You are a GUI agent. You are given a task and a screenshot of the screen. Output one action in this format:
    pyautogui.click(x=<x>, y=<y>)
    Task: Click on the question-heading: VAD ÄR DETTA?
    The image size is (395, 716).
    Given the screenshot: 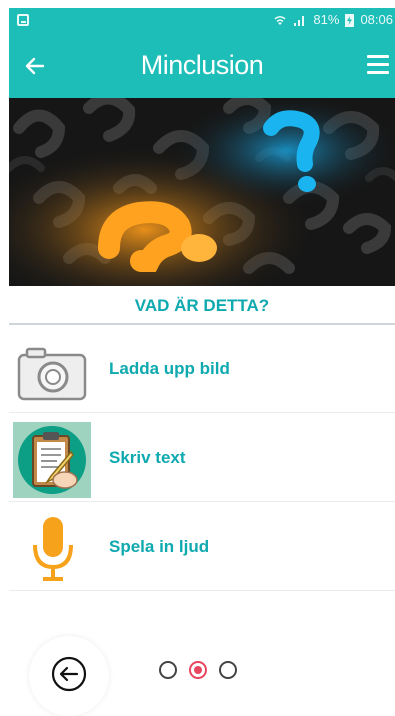 What is the action you would take?
    pyautogui.click(x=202, y=305)
    